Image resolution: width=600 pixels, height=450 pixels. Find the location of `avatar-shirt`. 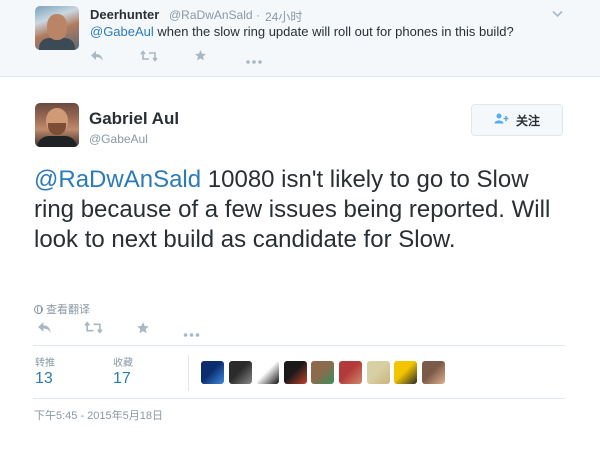

avatar-shirt is located at coordinates (57, 141).